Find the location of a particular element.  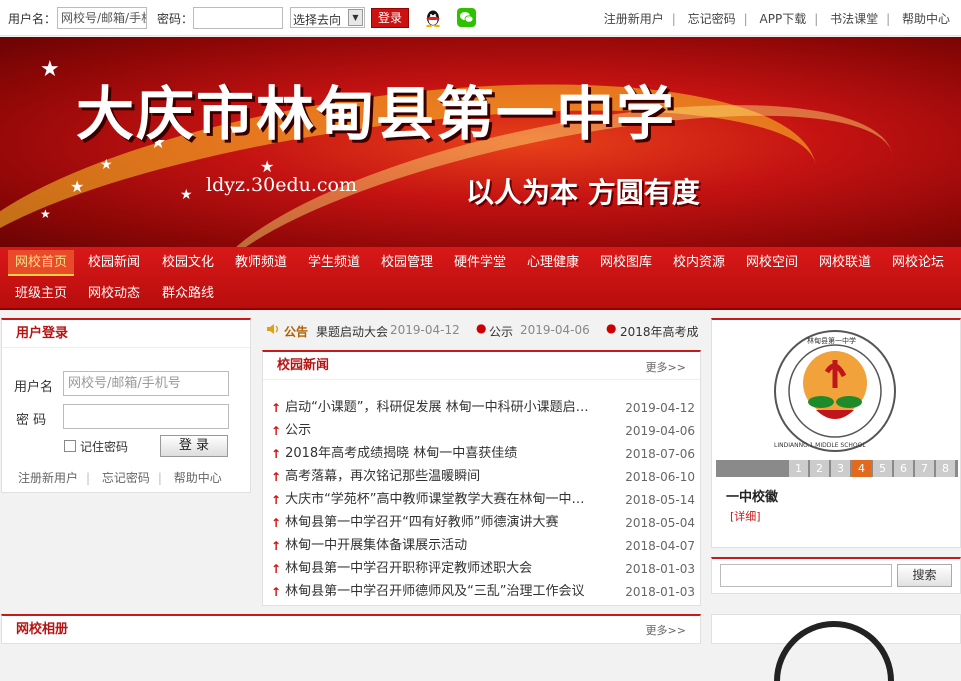

nav-item-teachers: 教师频道 is located at coordinates (261, 263).